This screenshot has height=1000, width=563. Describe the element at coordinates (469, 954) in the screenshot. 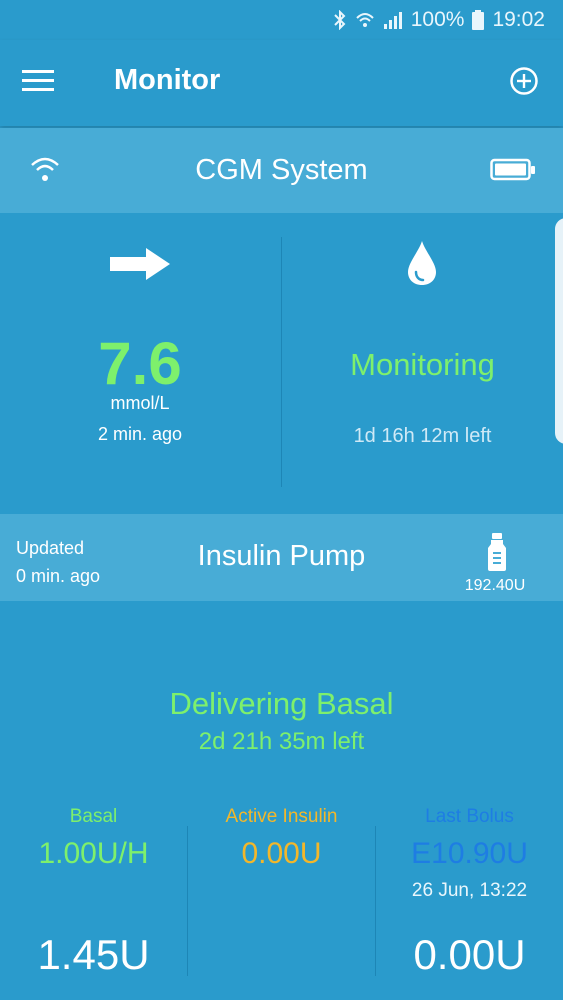

I see `last-bolus-total: 0.00U` at that location.